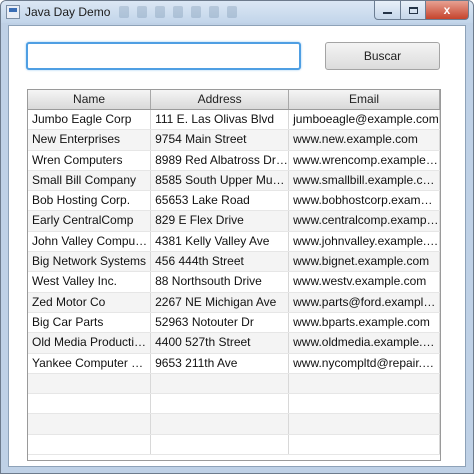 The image size is (474, 474). I want to click on minimize-icon, so click(387, 13).